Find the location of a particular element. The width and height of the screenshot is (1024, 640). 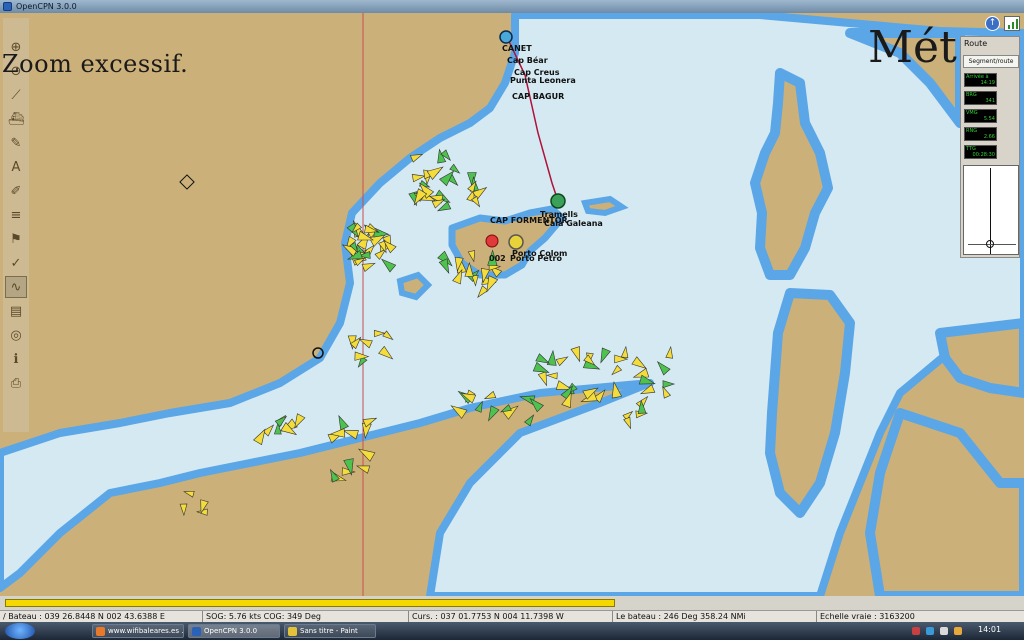

gps-signal-icon is located at coordinates (1012, 23).